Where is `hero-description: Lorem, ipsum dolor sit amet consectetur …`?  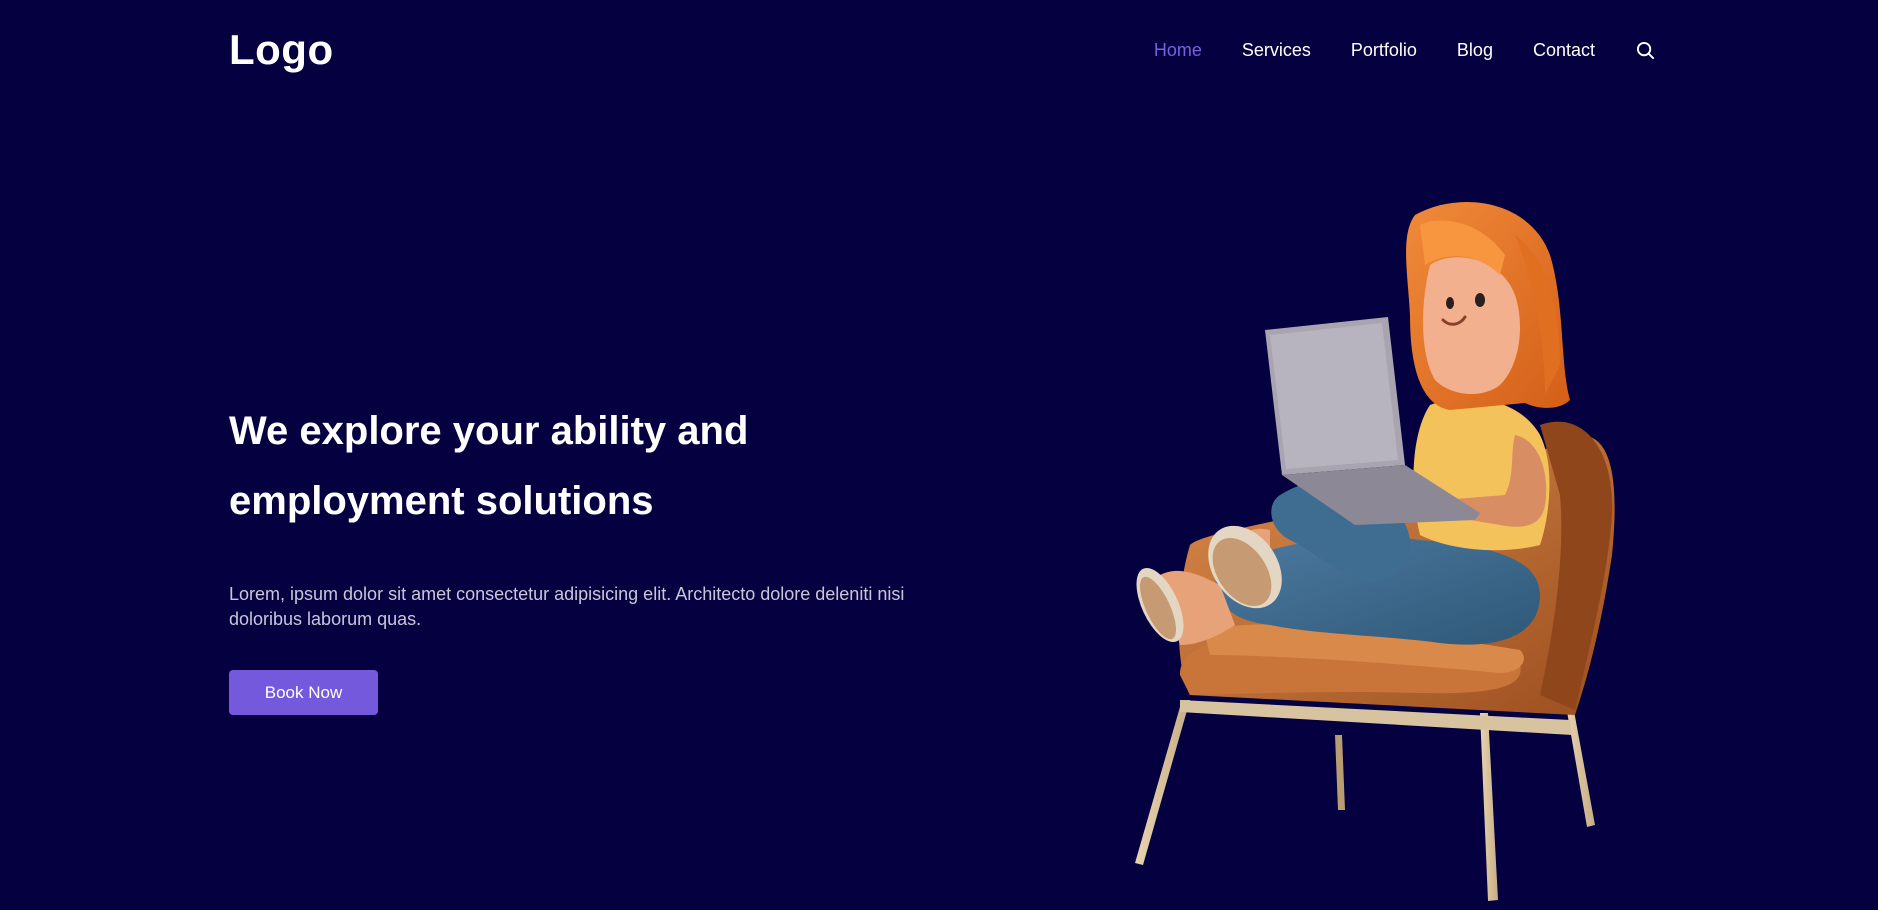 hero-description: Lorem, ipsum dolor sit amet consectetur … is located at coordinates (567, 606).